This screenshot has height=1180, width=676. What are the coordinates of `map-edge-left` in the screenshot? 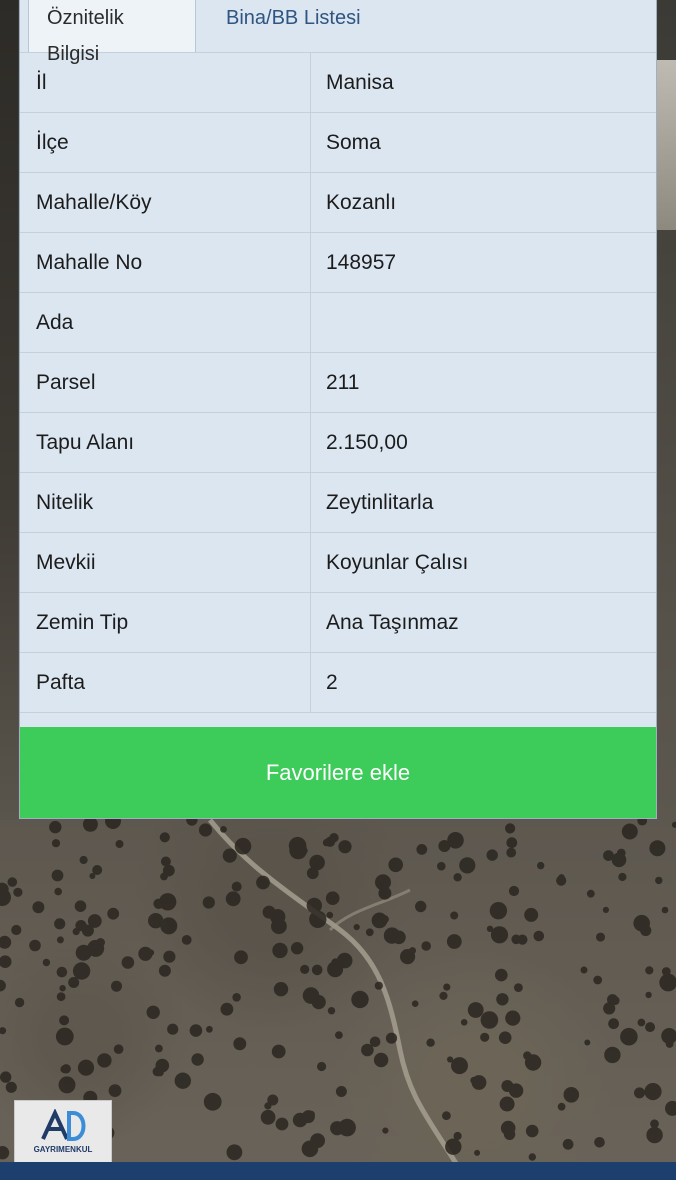 It's located at (9, 410).